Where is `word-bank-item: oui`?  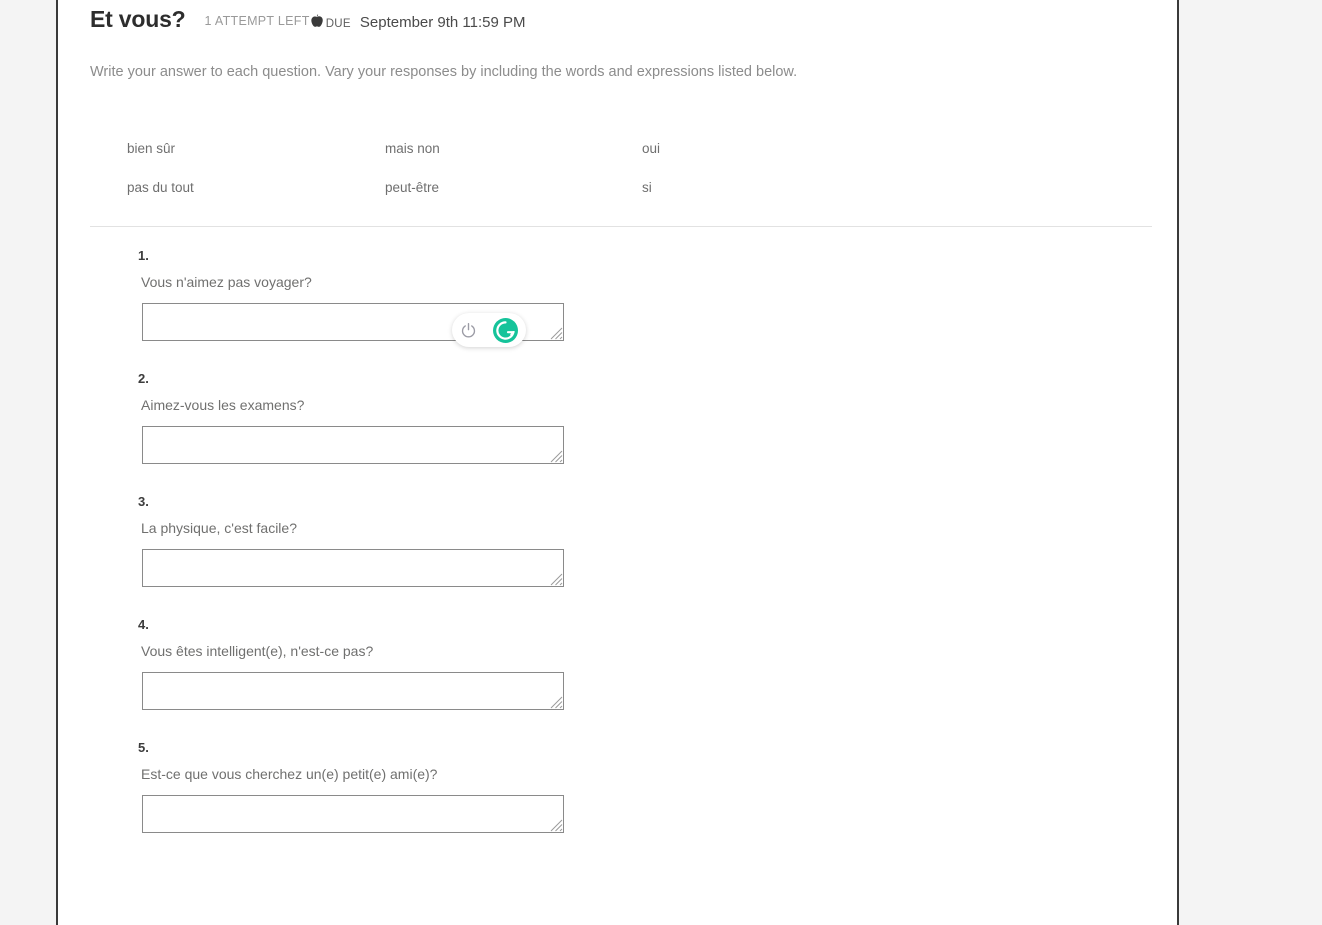
word-bank-item: oui is located at coordinates (651, 148).